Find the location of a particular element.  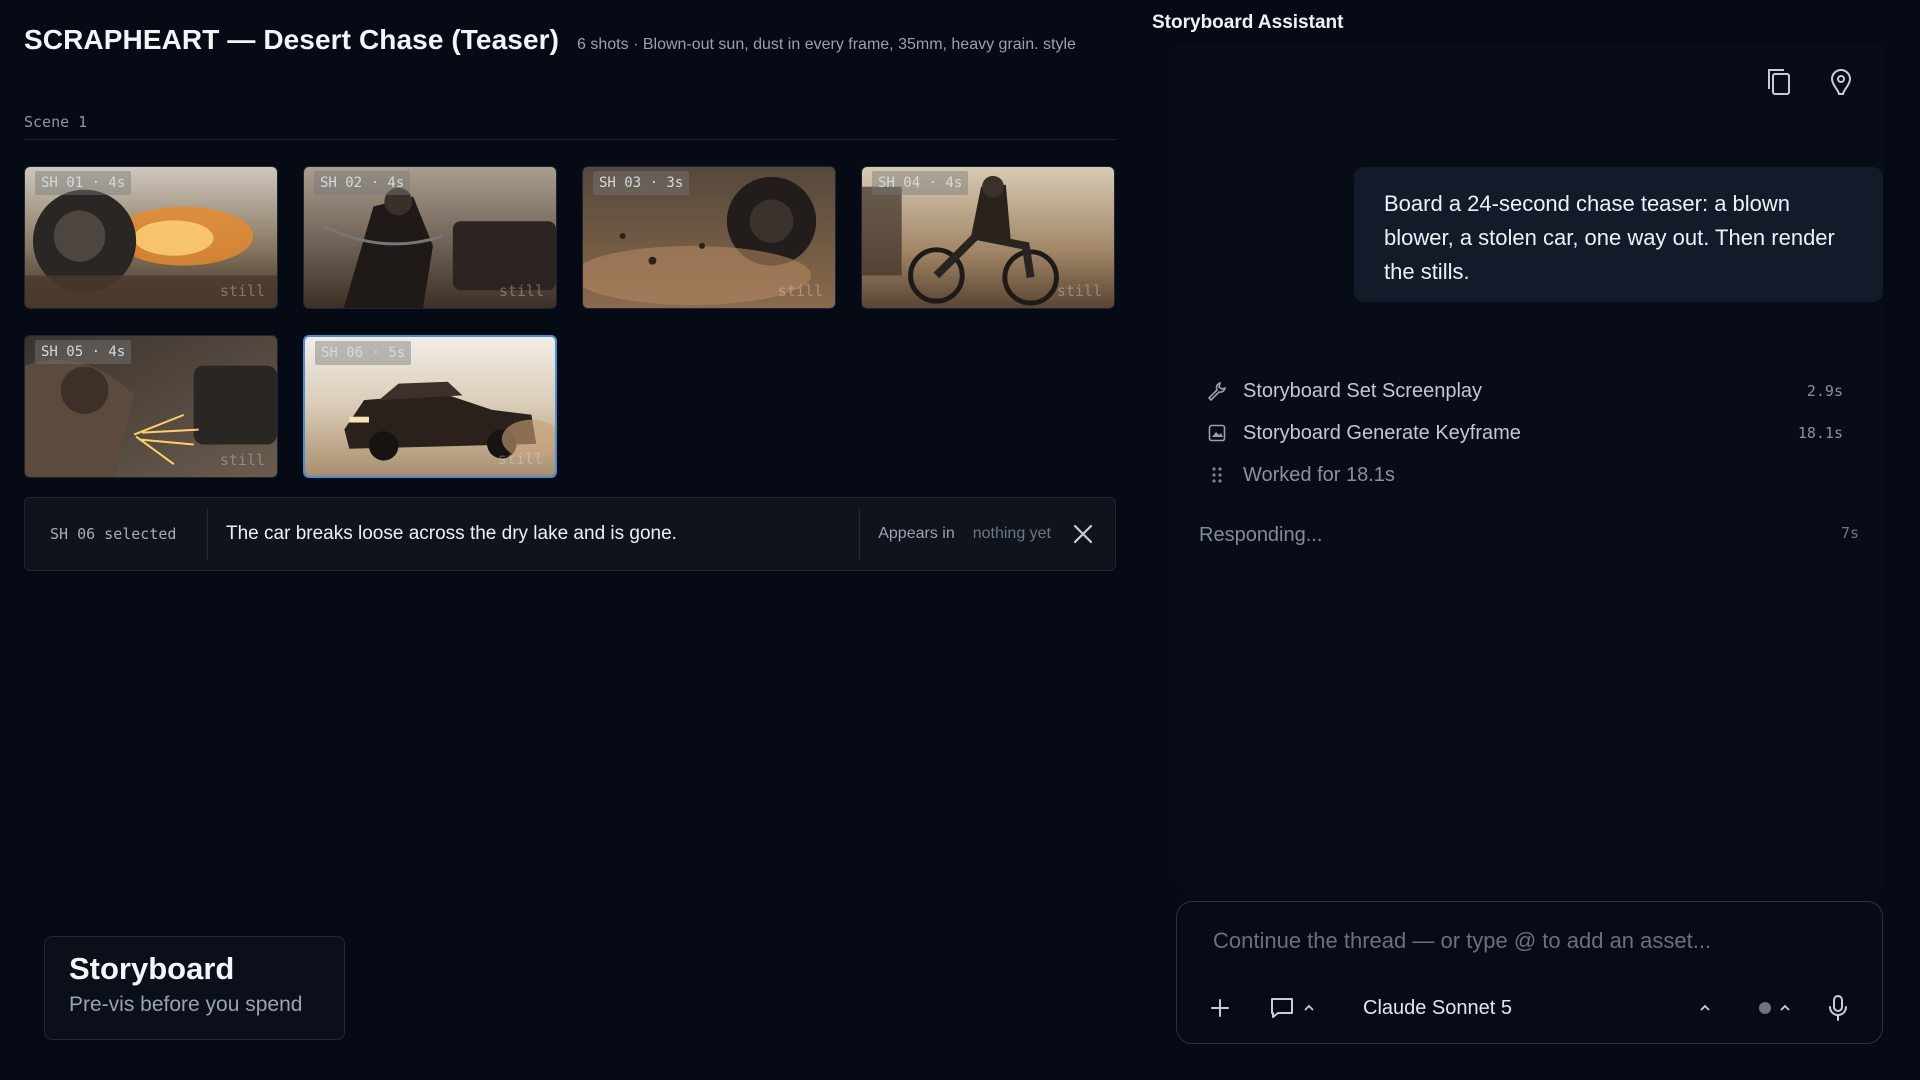

responding-status: Responding... 7s is located at coordinates (1529, 535).